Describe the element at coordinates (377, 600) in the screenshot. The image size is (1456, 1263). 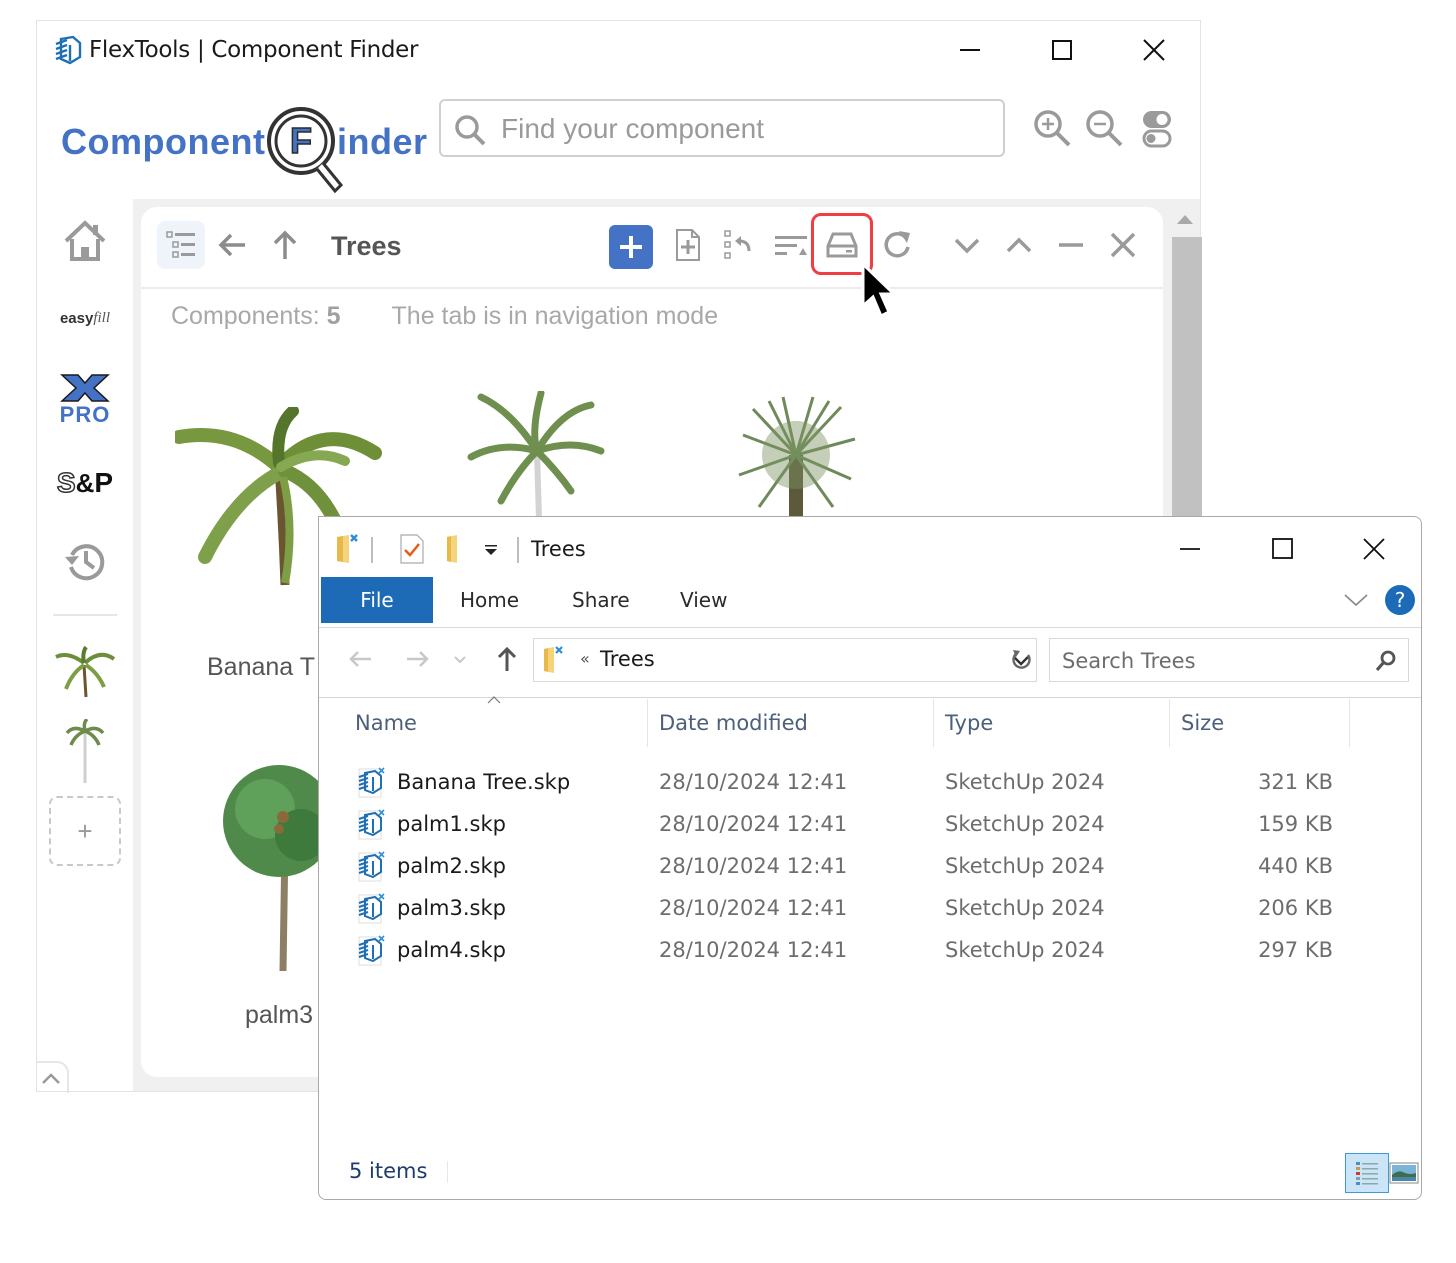
I see `tab-file: File` at that location.